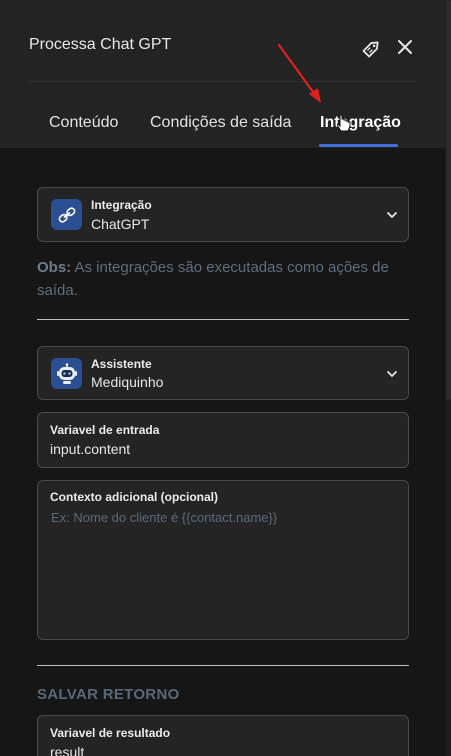 The height and width of the screenshot is (756, 451). Describe the element at coordinates (405, 47) in the screenshot. I see `close-icon` at that location.